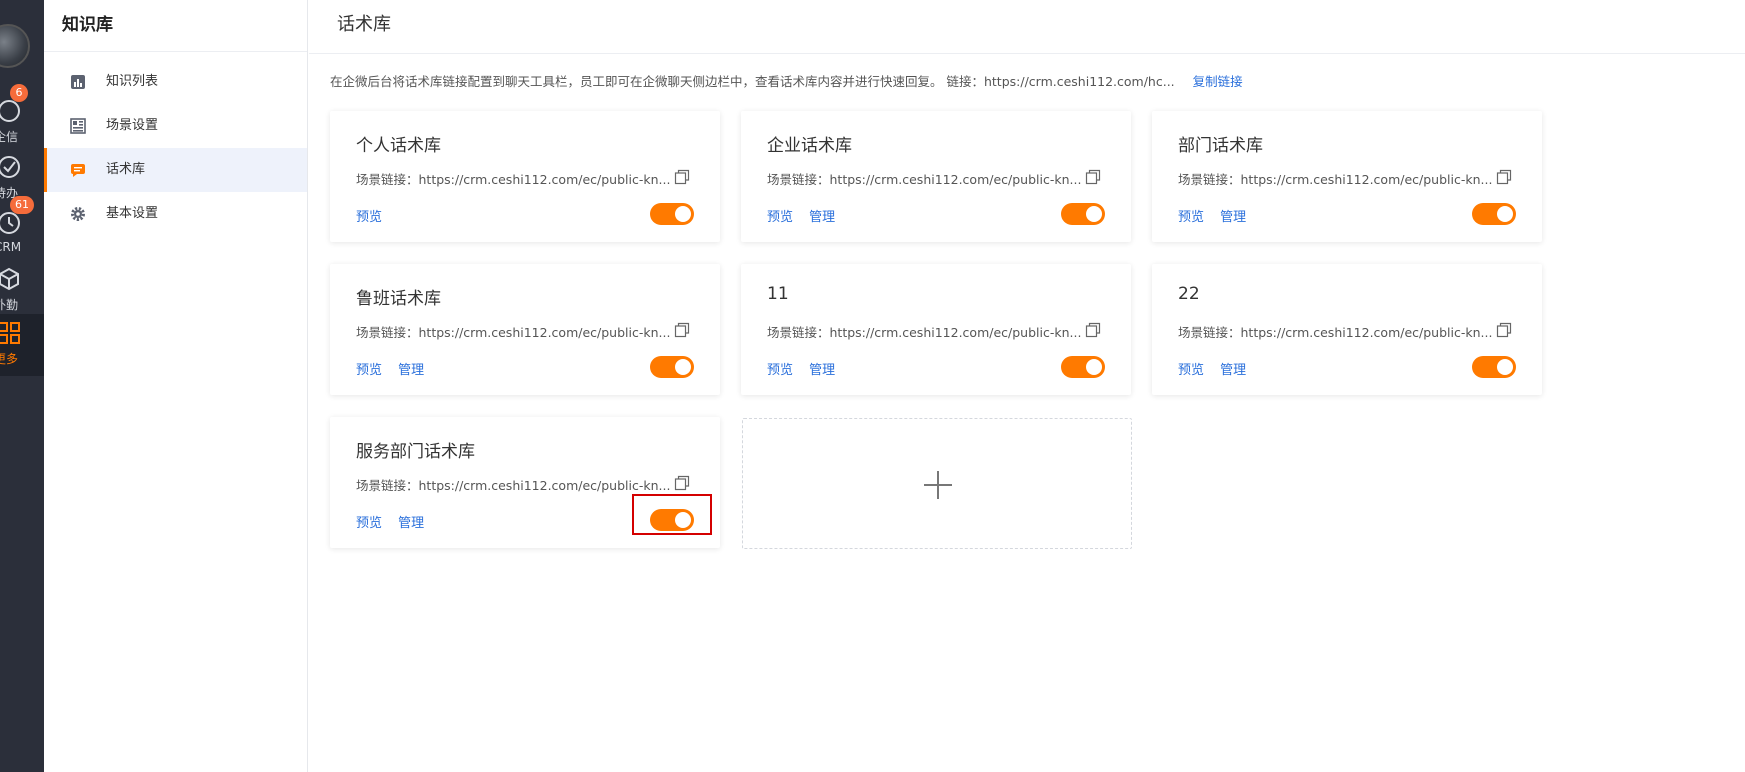 The image size is (1745, 772). I want to click on card-title: 鲁班话术库, so click(398, 299).